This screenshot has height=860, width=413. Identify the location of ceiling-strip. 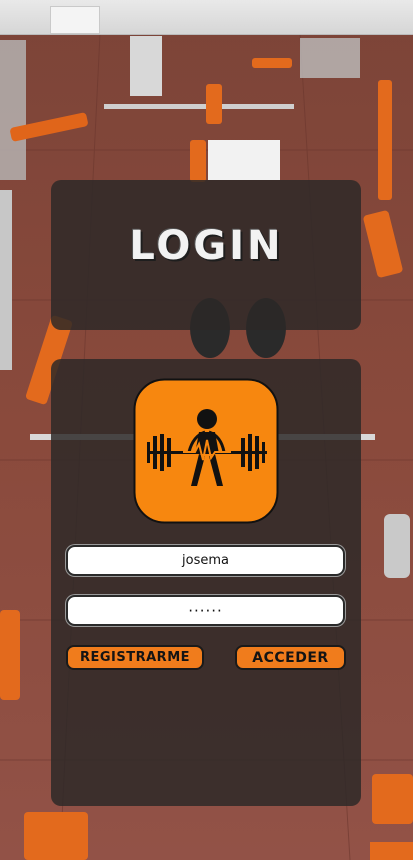
(206, 17).